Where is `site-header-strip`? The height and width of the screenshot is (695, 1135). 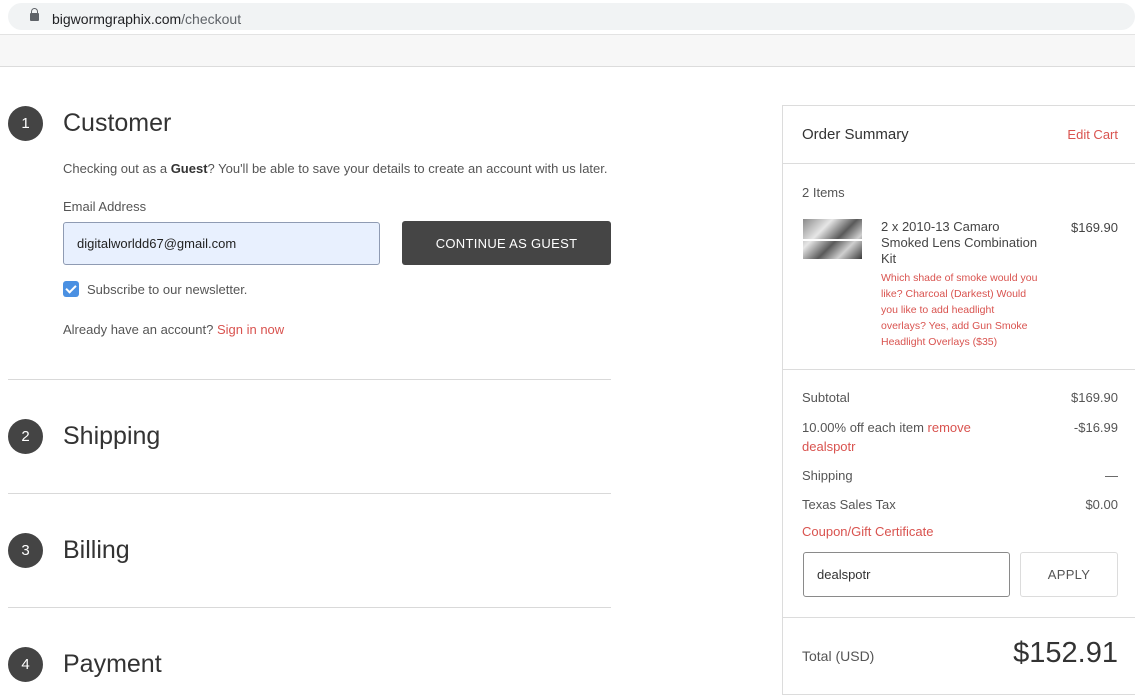
site-header-strip is located at coordinates (567, 50).